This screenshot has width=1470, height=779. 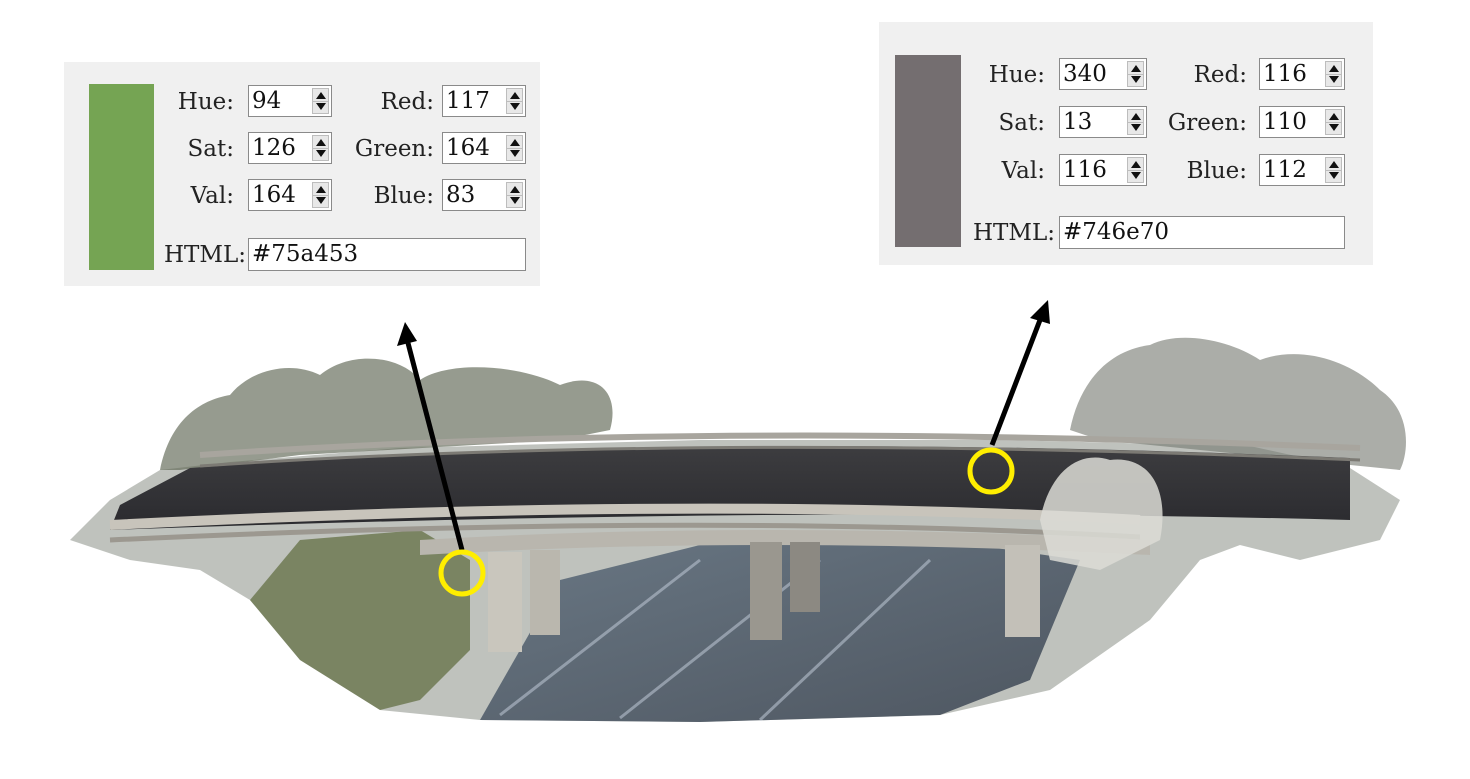 What do you see at coordinates (1103, 170) in the screenshot?
I see `val-spinbox: 116` at bounding box center [1103, 170].